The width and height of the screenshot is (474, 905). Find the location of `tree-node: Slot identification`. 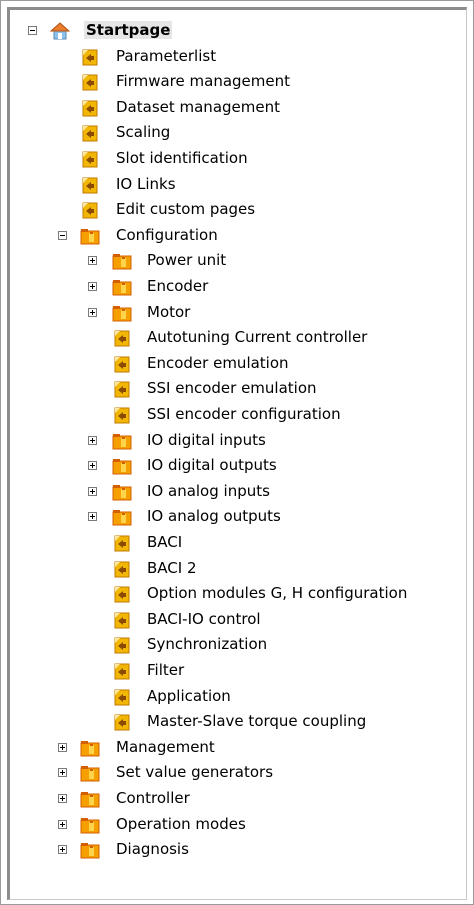

tree-node: Slot identification is located at coordinates (230, 158).